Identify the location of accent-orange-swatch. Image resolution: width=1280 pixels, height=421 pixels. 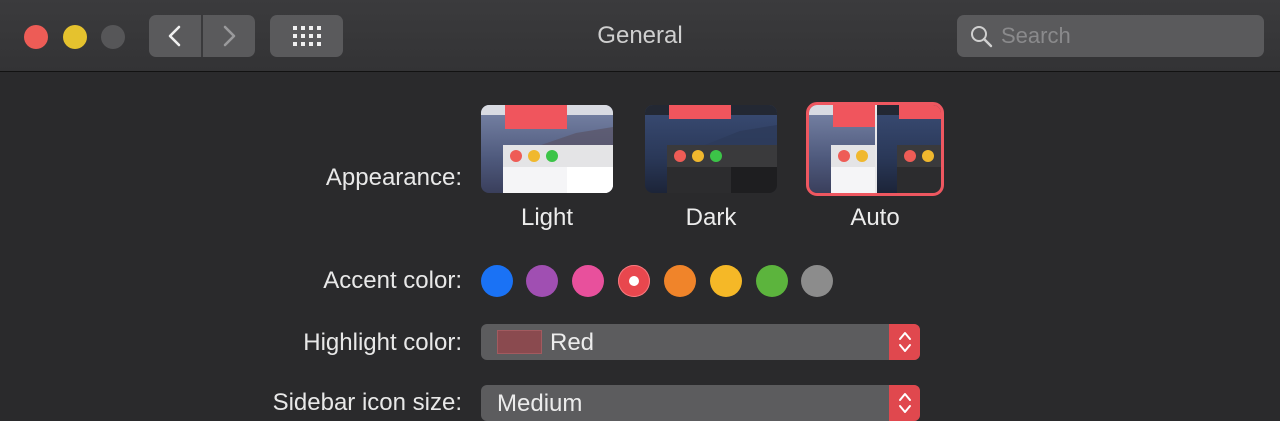
(680, 281).